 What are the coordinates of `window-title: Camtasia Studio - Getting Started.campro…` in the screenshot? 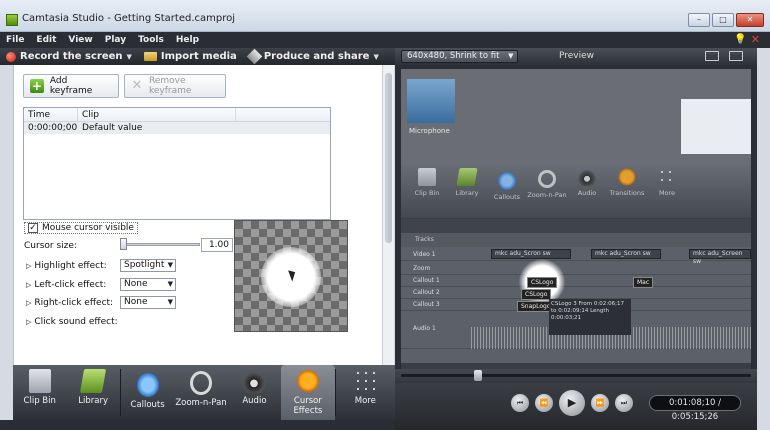 It's located at (129, 18).